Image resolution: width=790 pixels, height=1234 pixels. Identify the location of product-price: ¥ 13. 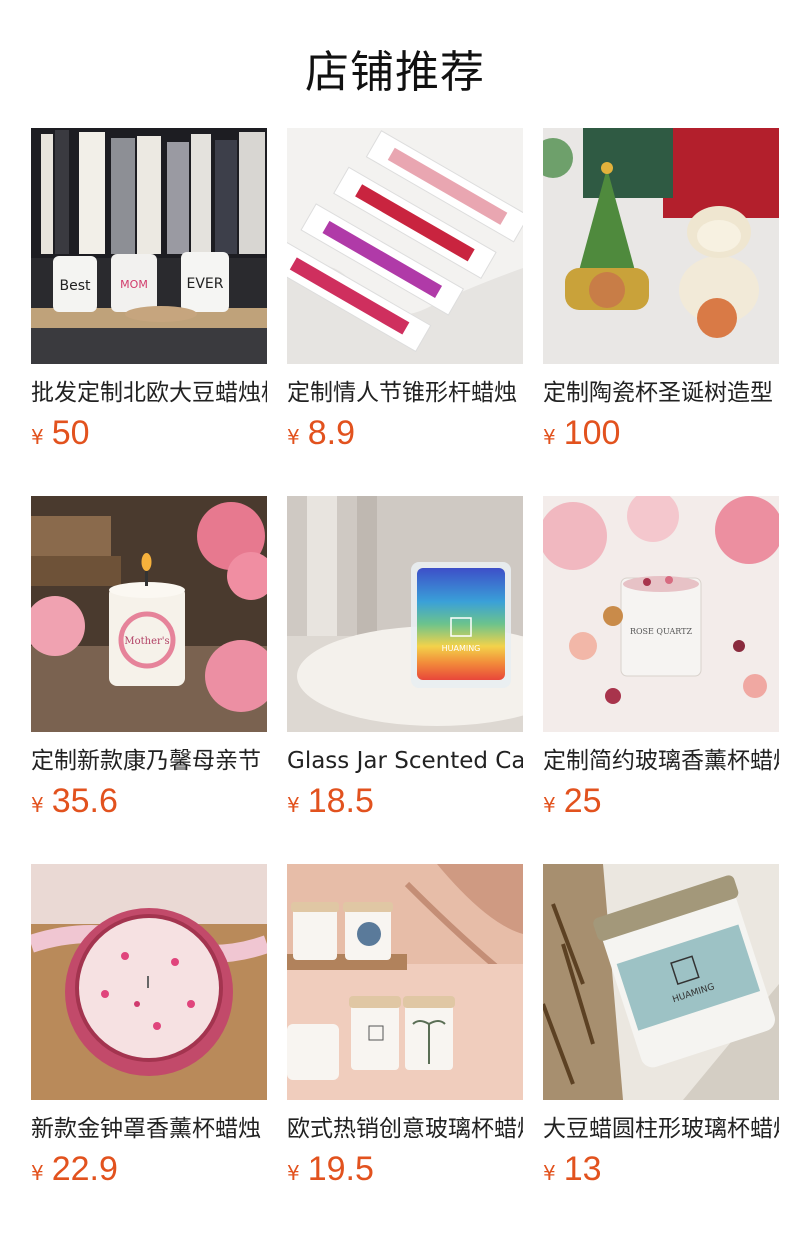
(661, 1172).